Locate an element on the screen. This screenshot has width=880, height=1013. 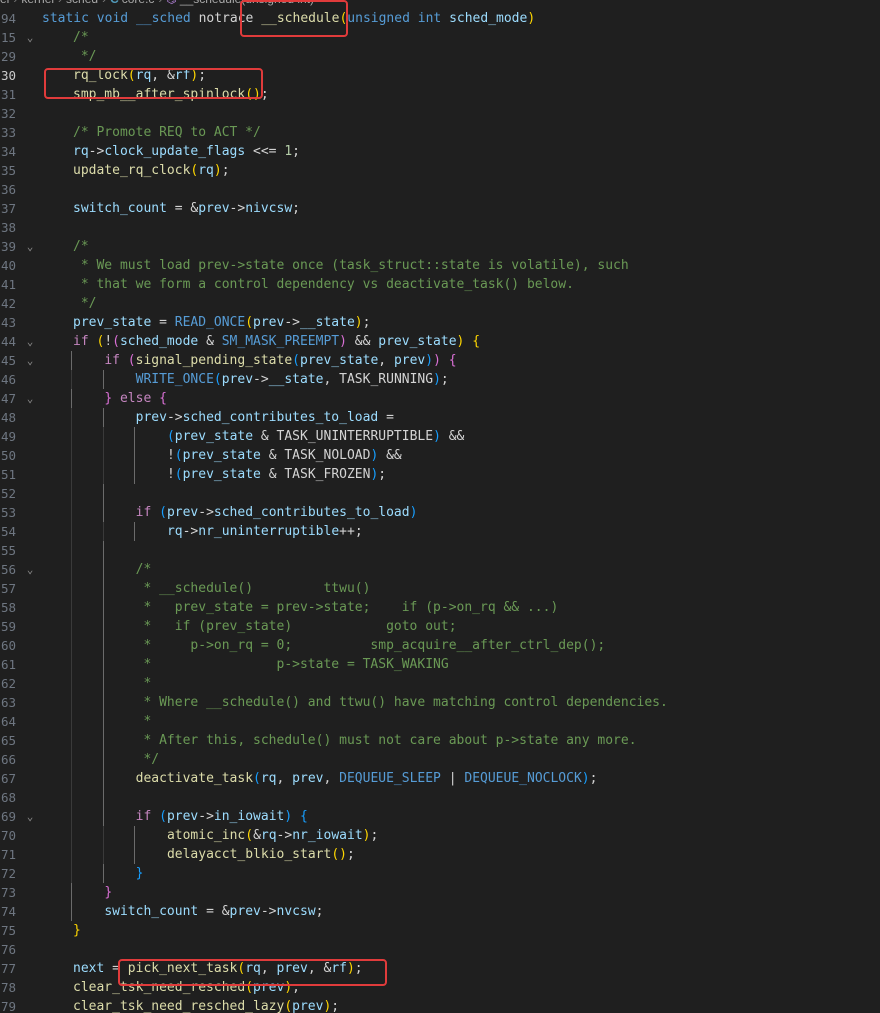
code-line: 78 clear_tsk_need_resched(prev); is located at coordinates (440, 987).